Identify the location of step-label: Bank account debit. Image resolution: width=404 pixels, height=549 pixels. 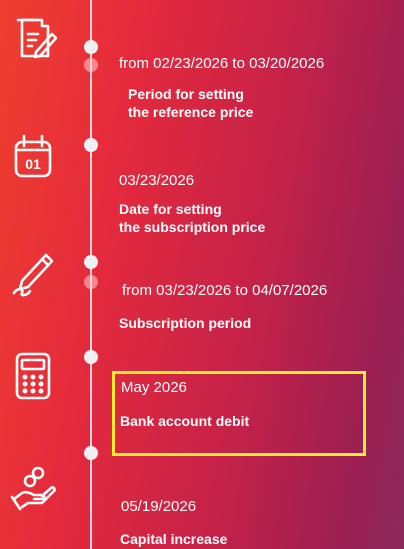
(184, 421).